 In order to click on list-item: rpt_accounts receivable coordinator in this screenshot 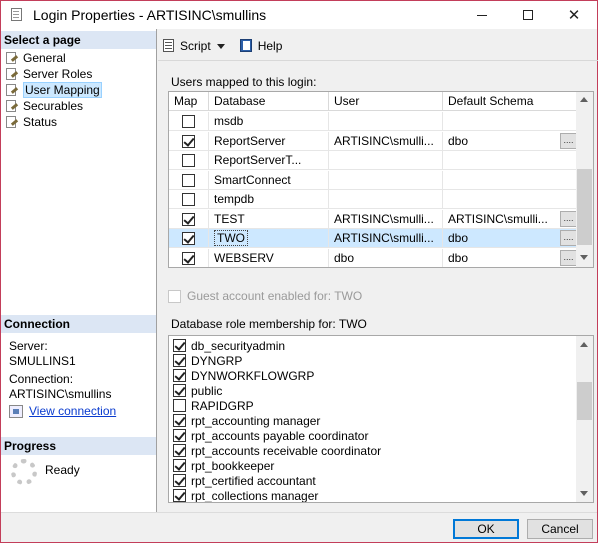, I will do `click(277, 450)`.